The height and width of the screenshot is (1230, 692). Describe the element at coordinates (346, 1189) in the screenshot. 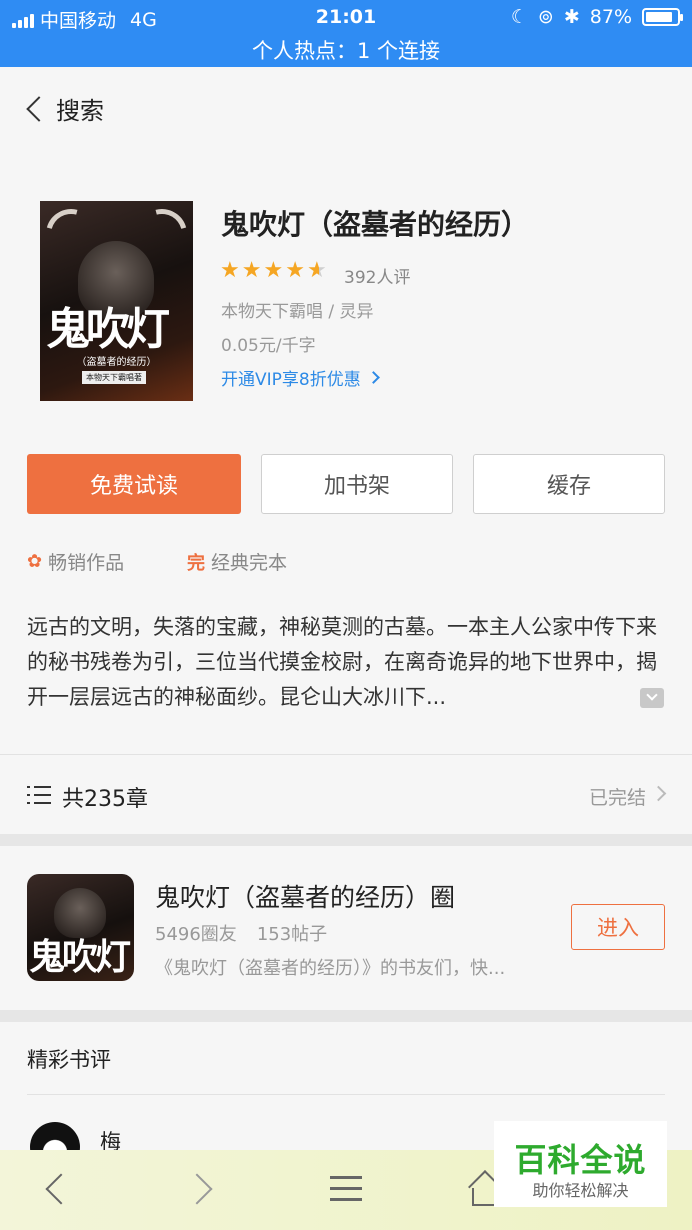

I see `menu-icon` at that location.